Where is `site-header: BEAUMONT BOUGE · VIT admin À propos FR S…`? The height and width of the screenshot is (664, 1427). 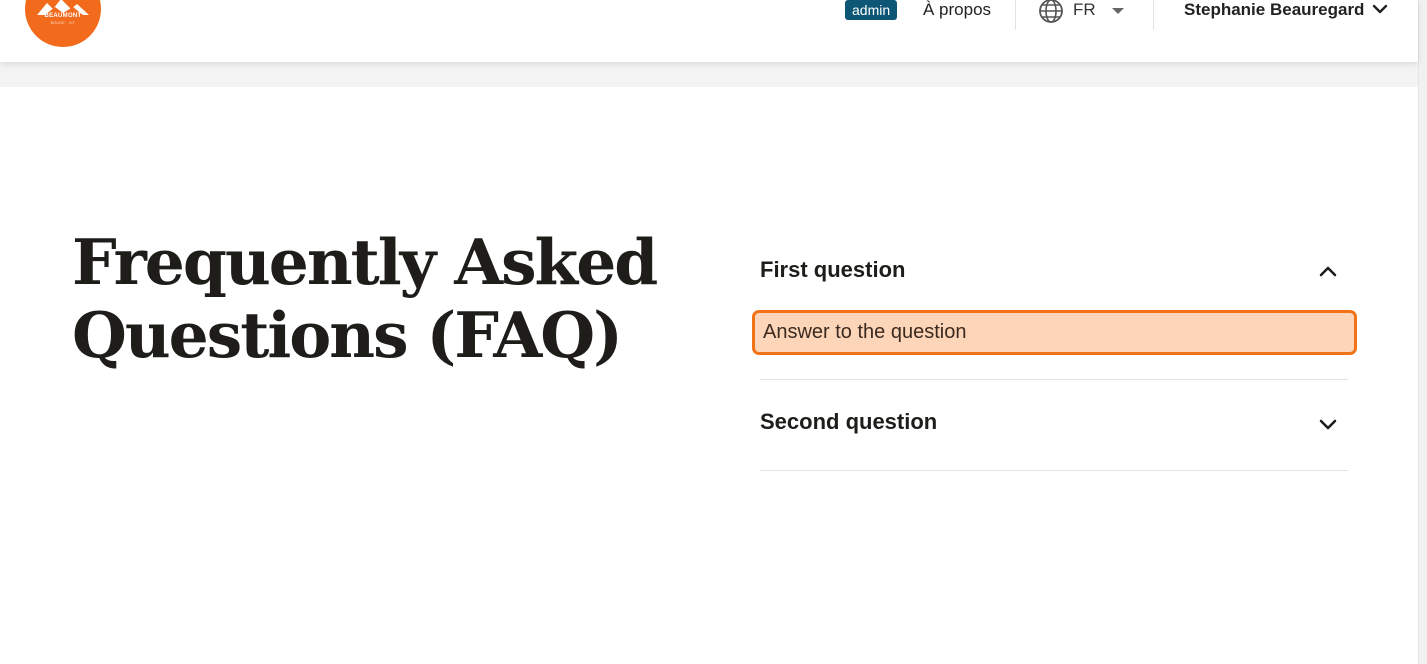 site-header: BEAUMONT BOUGE · VIT admin À propos FR S… is located at coordinates (709, 31).